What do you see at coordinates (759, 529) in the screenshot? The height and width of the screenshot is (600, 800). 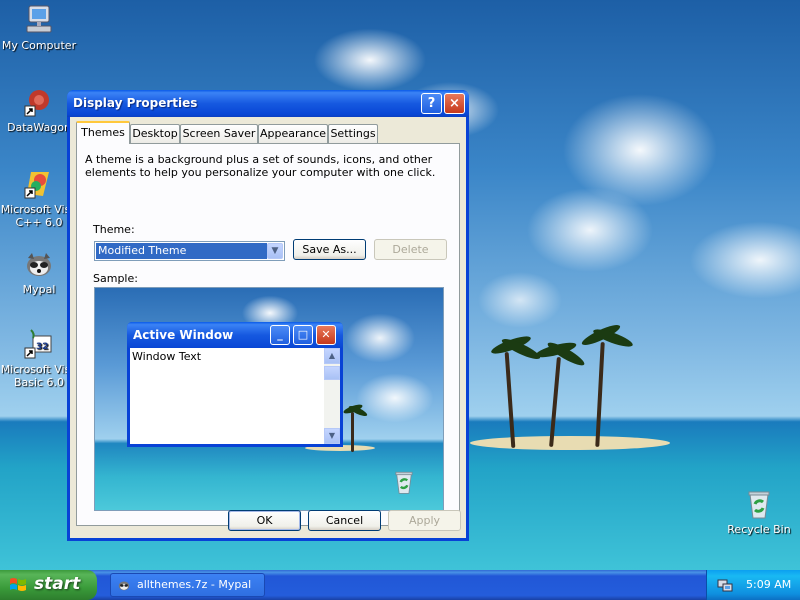 I see `desktop-icon-label: Recycle Bin` at bounding box center [759, 529].